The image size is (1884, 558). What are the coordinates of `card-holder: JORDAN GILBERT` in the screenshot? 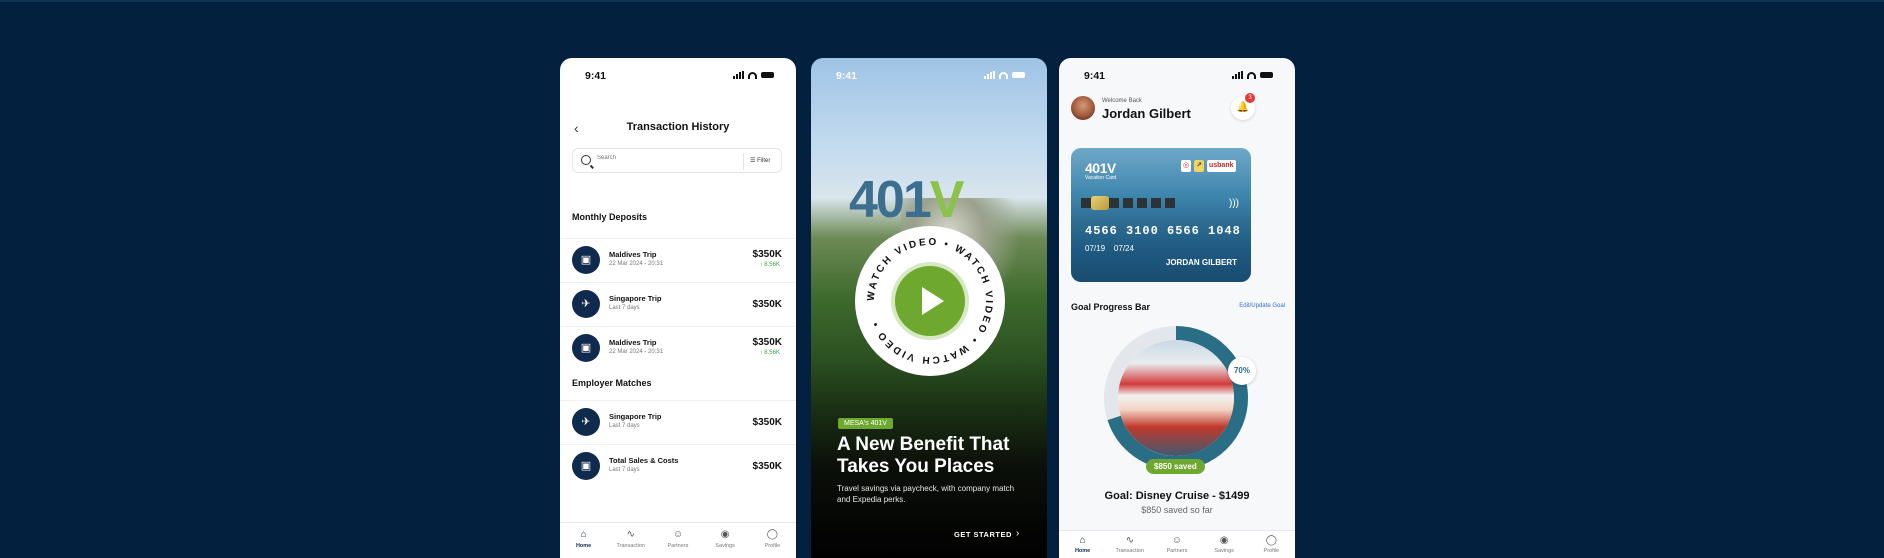 It's located at (1201, 262).